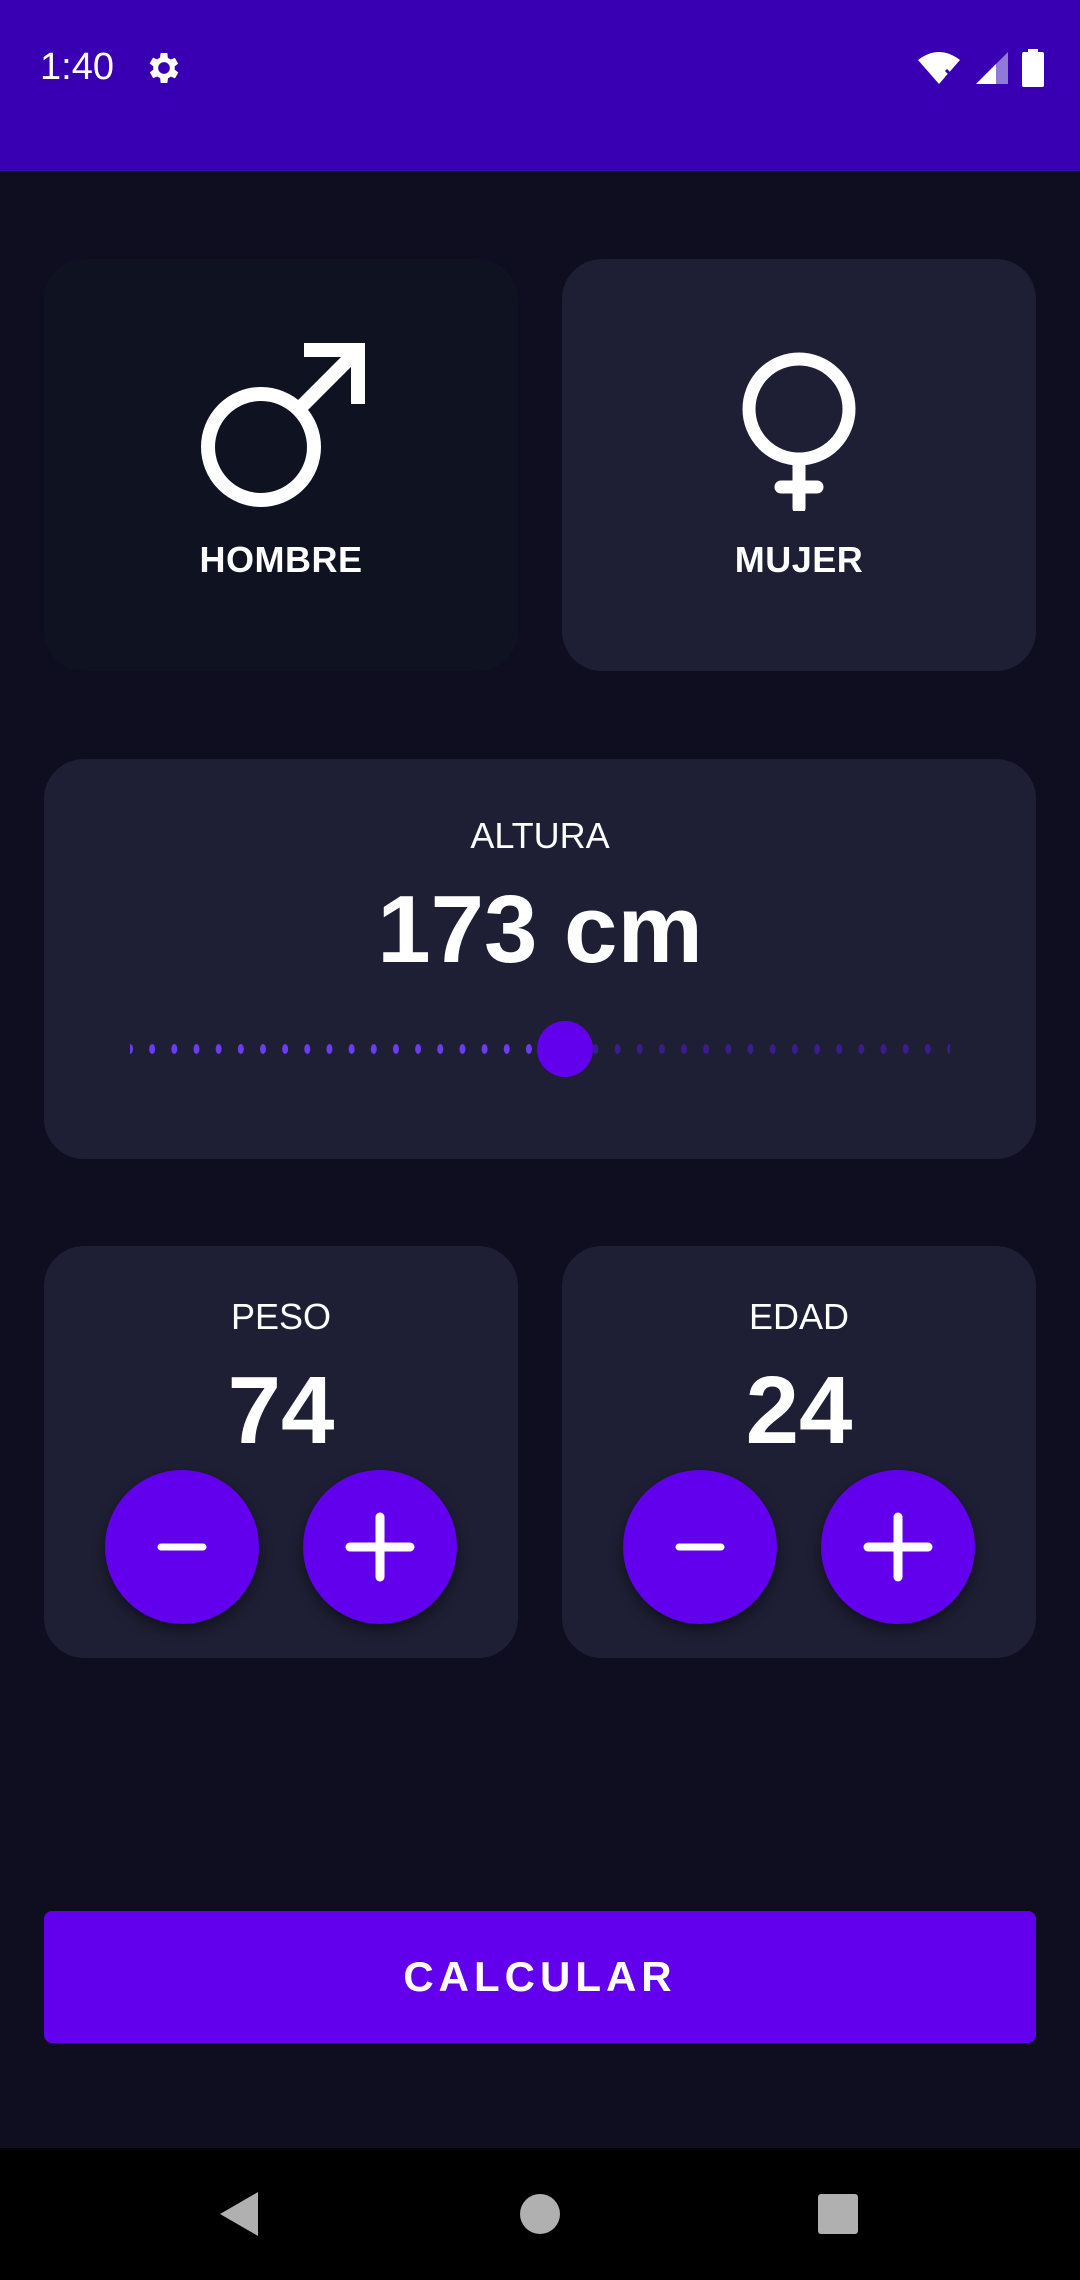  I want to click on male-card: HOMBRE, so click(281, 465).